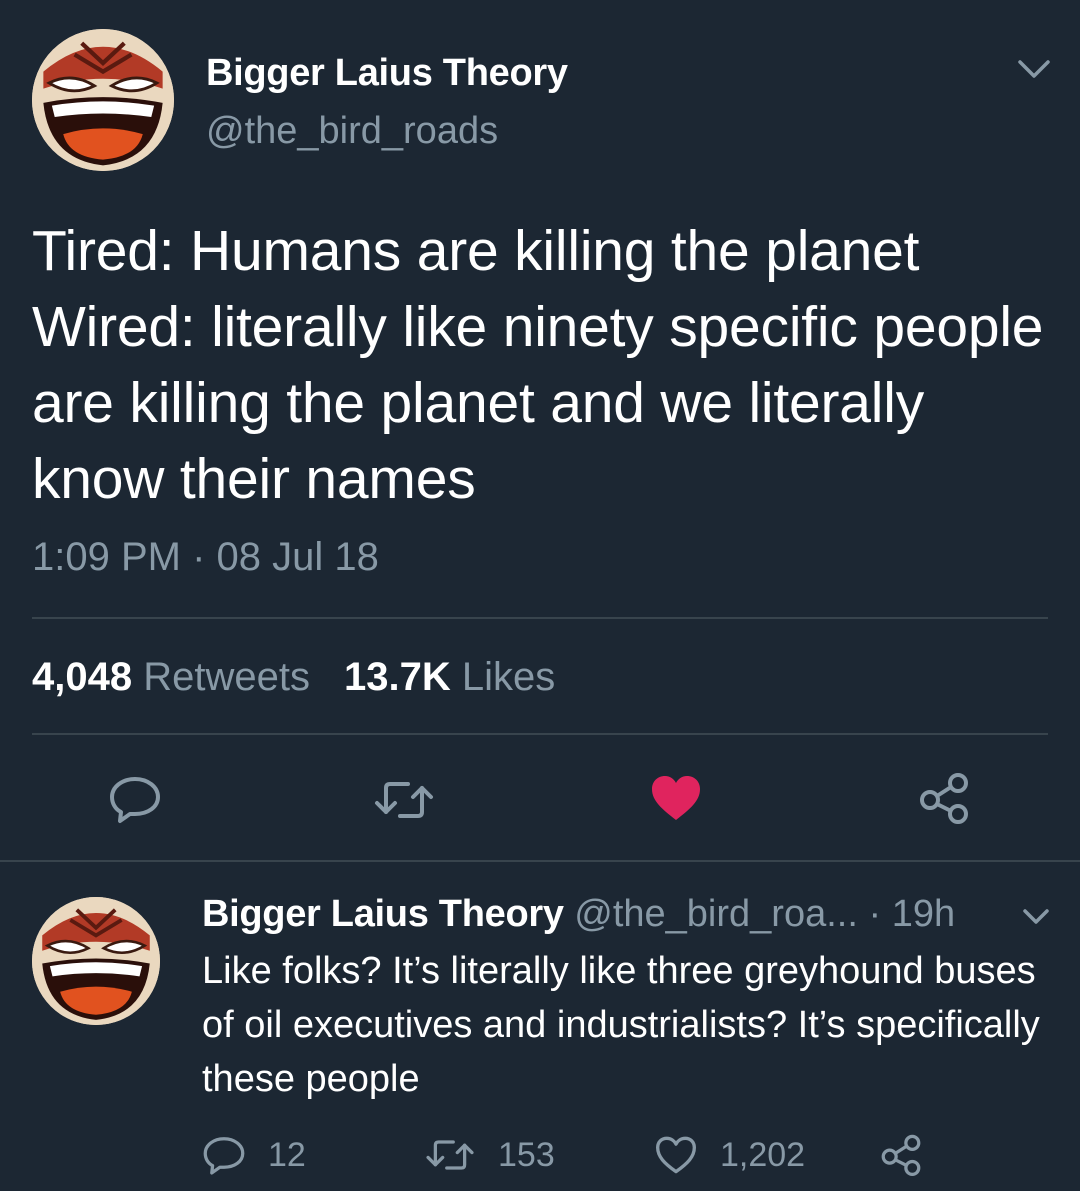 Image resolution: width=1080 pixels, height=1191 pixels. What do you see at coordinates (82, 677) in the screenshot?
I see `retweets-count: 4,048` at bounding box center [82, 677].